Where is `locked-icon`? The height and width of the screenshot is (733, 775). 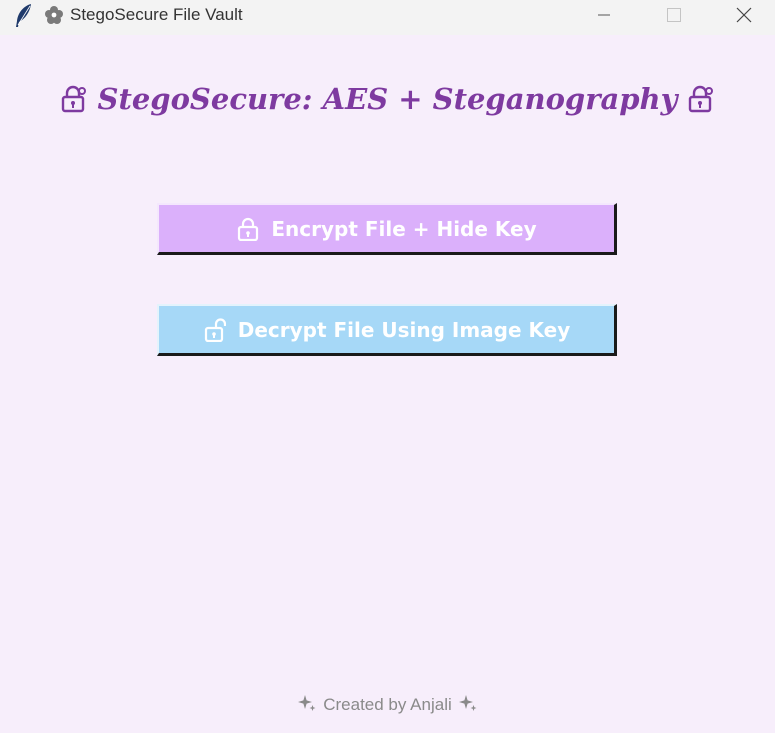
locked-icon is located at coordinates (248, 229).